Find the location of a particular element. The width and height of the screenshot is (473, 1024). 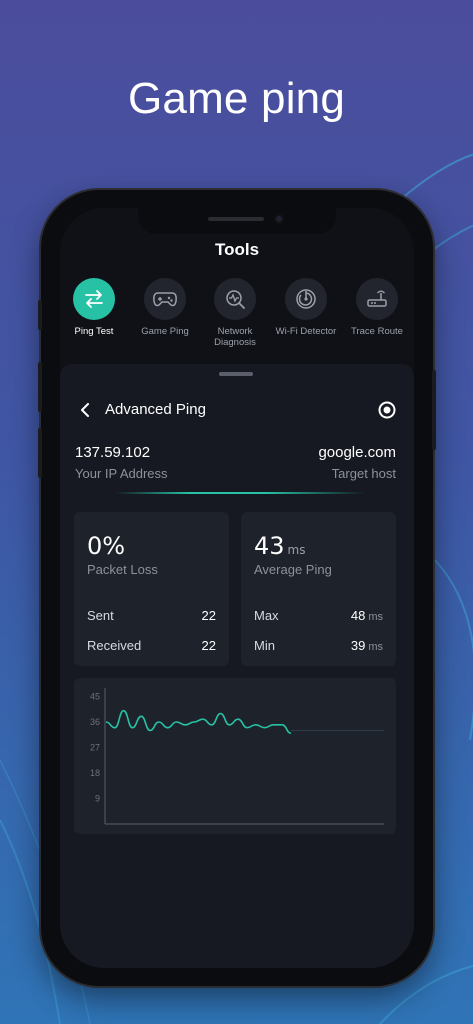

y-tick-label: 27 is located at coordinates (95, 748).